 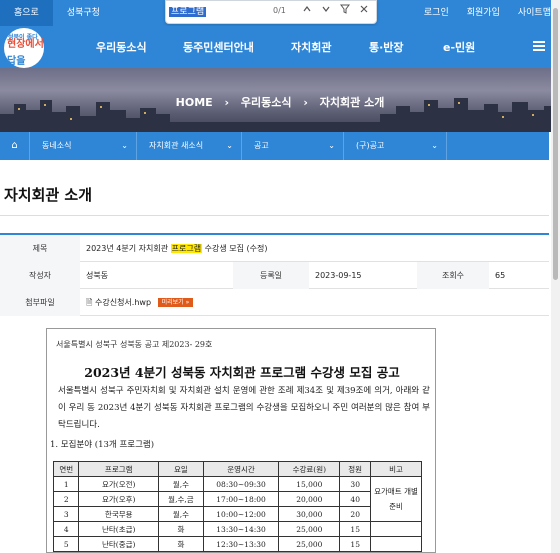 I want to click on nav-item-e-civil: e-민원, so click(x=459, y=47).